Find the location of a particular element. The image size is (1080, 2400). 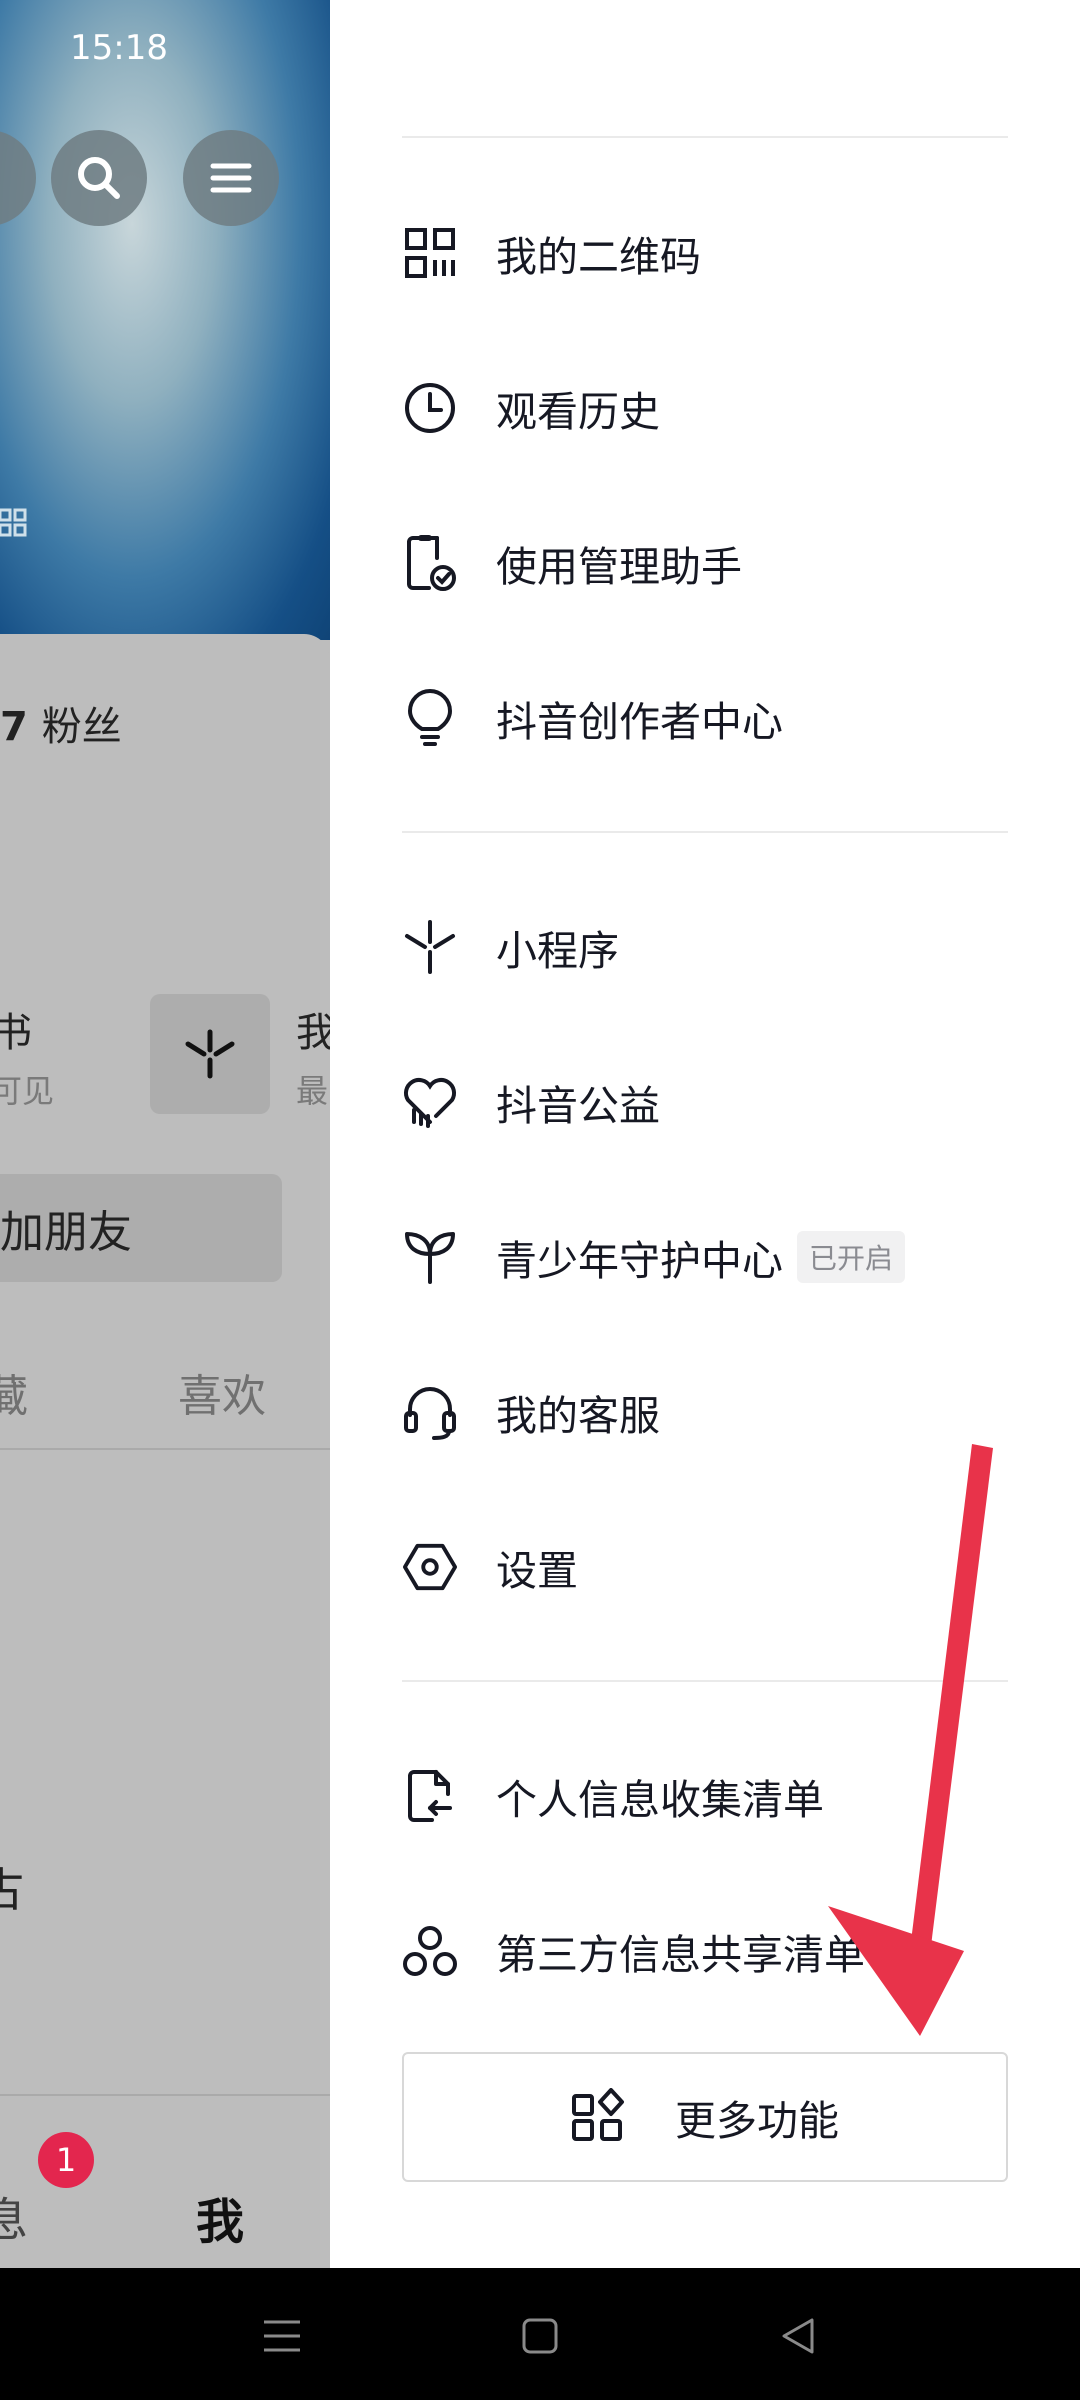

hamburger-icon is located at coordinates (231, 178).